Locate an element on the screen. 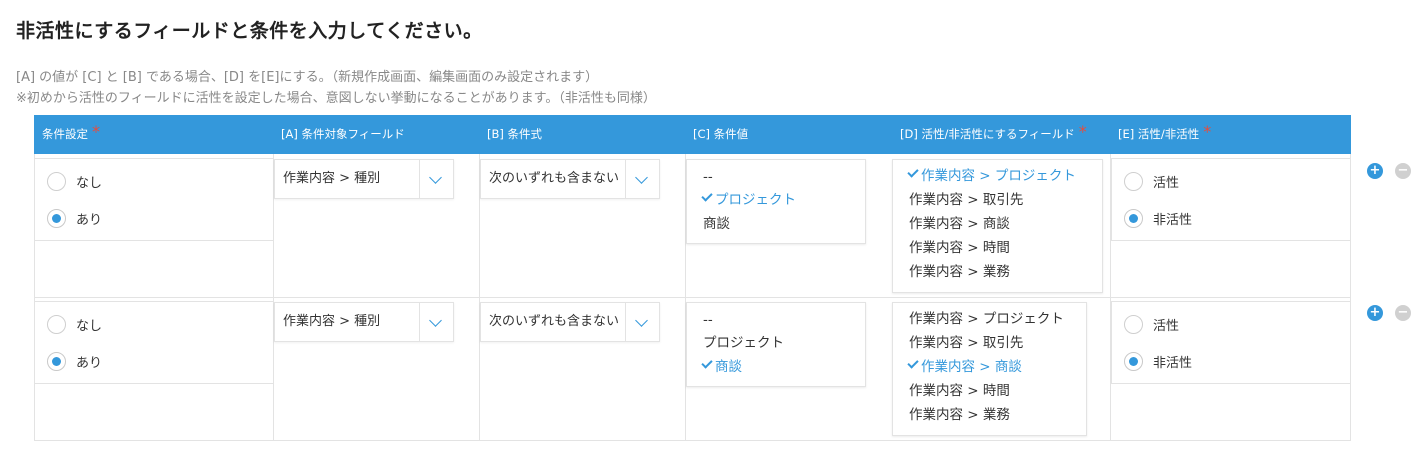 The height and width of the screenshot is (461, 1428). header-condition-value: [C] 条件値 is located at coordinates (721, 134).